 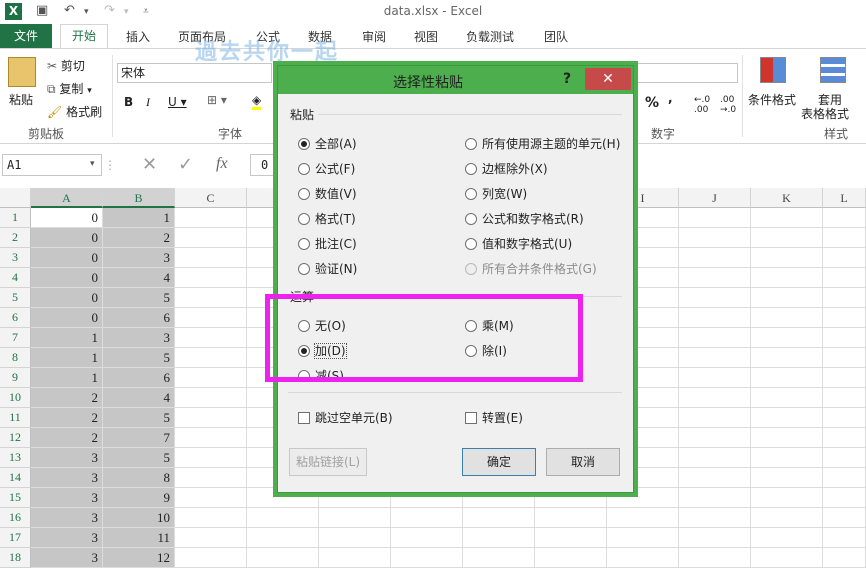 I want to click on row-header: 10, so click(x=15, y=398).